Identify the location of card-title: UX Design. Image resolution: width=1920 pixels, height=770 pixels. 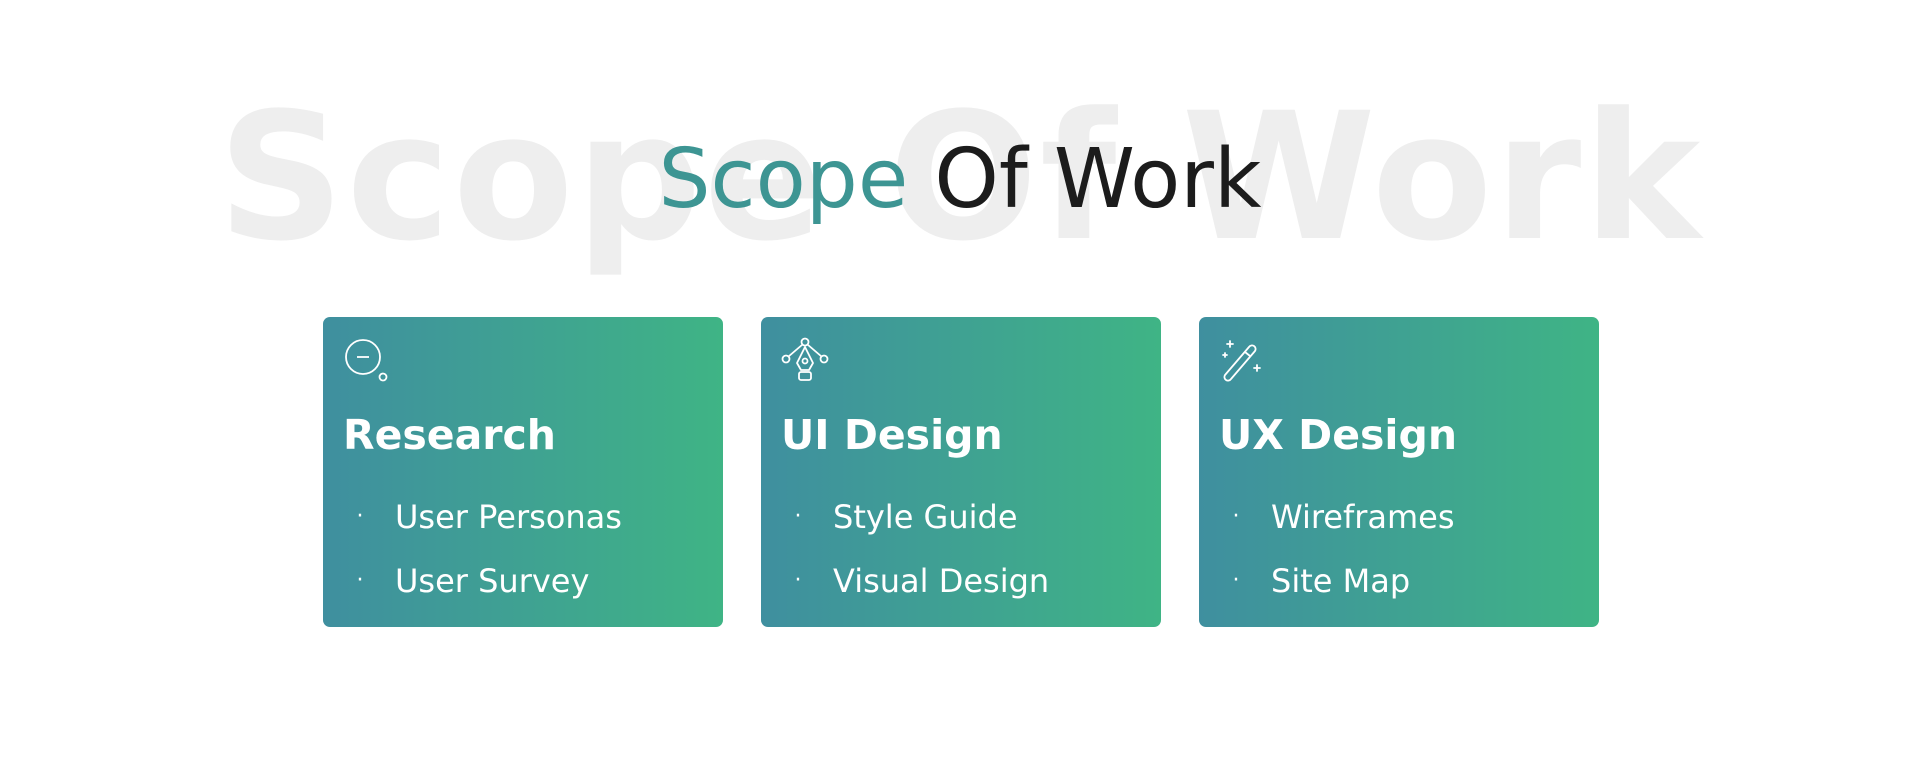
(1338, 435).